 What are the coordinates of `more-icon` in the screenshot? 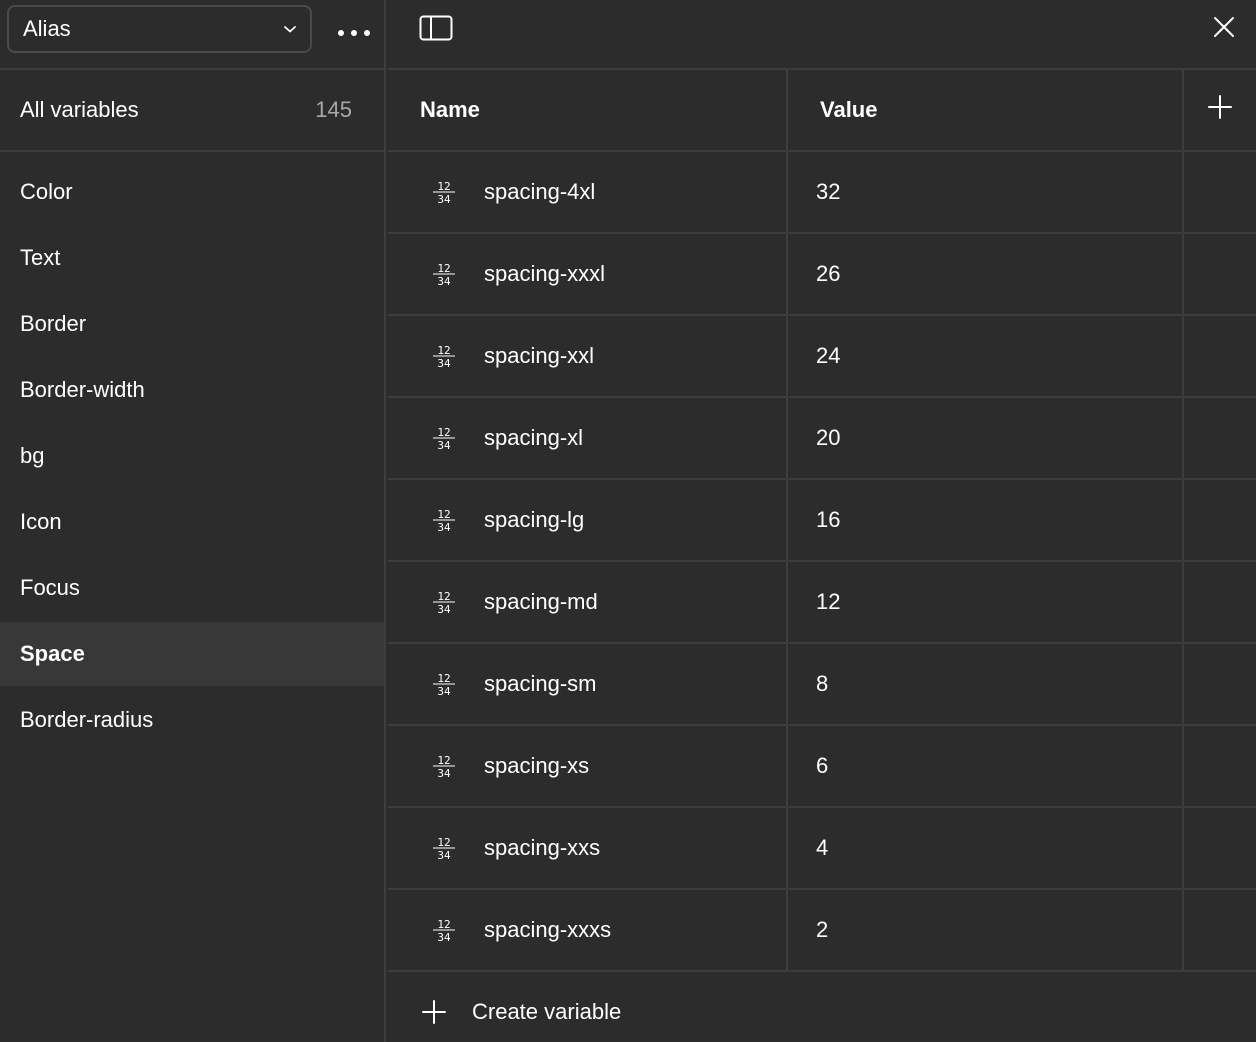 It's located at (354, 30).